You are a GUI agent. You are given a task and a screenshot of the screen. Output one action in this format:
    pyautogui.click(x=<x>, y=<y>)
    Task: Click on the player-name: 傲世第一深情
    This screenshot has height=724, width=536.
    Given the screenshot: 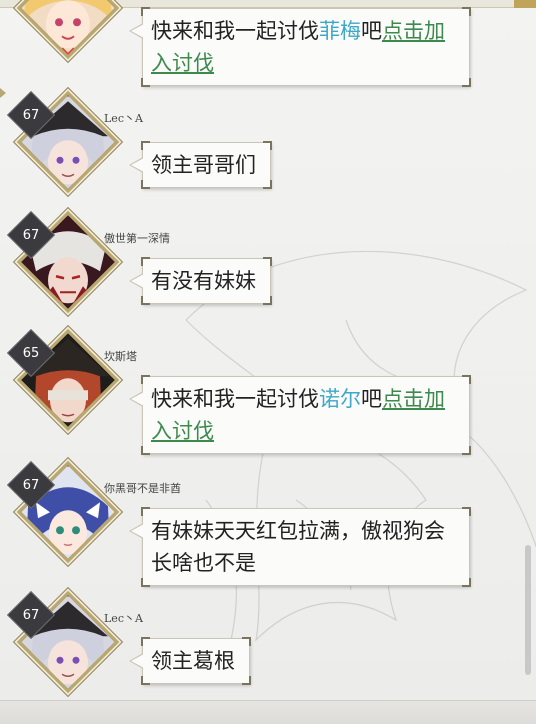 What is the action you would take?
    pyautogui.click(x=137, y=238)
    